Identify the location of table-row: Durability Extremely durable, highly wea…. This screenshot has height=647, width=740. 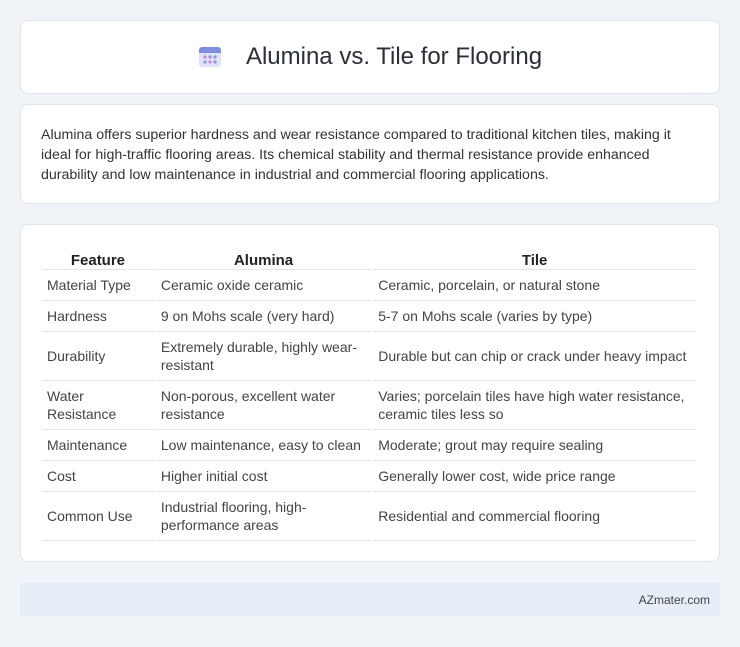
(369, 356).